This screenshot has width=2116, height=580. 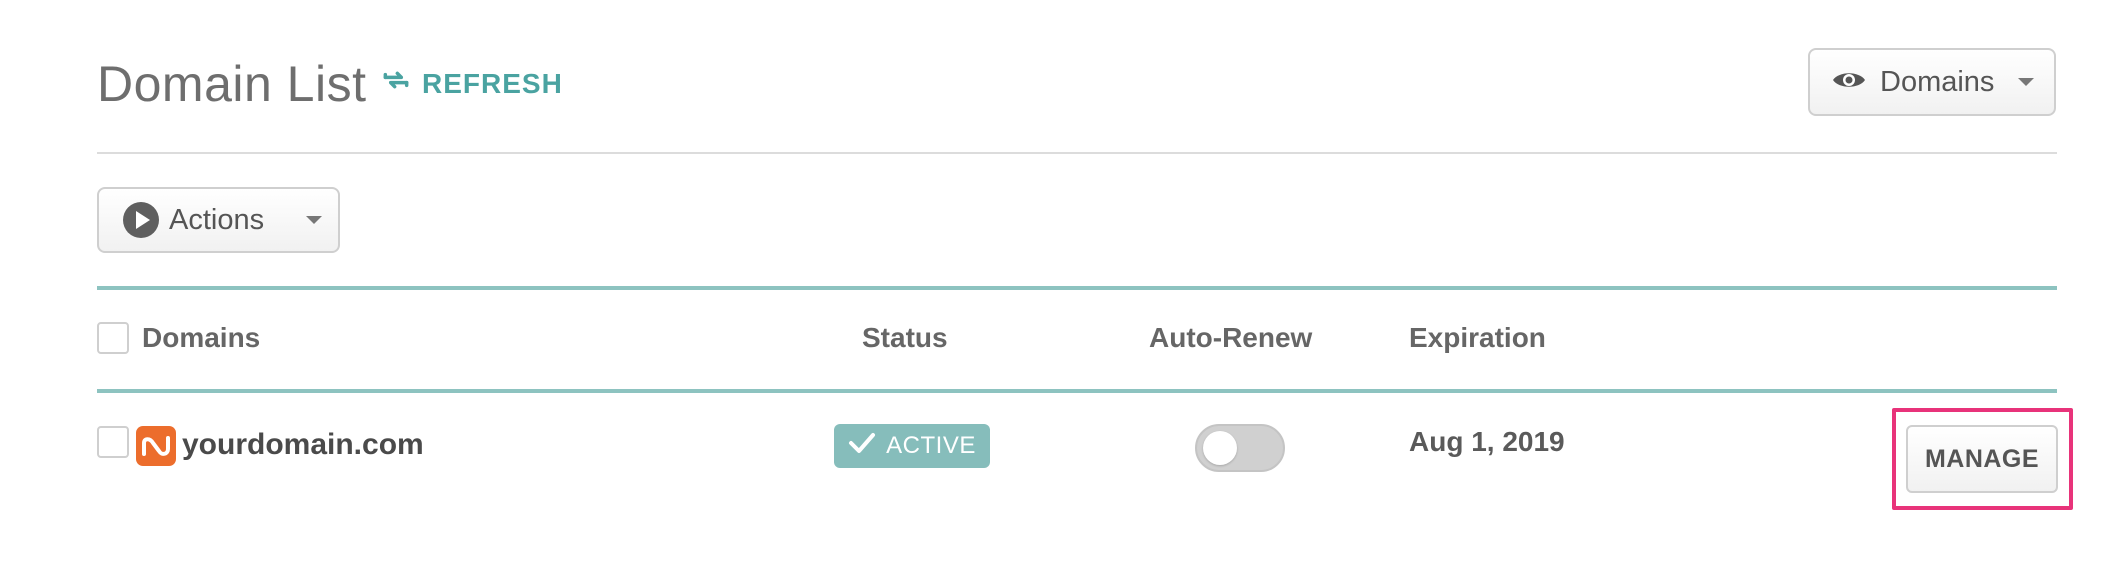 I want to click on eye-icon, so click(x=1849, y=82).